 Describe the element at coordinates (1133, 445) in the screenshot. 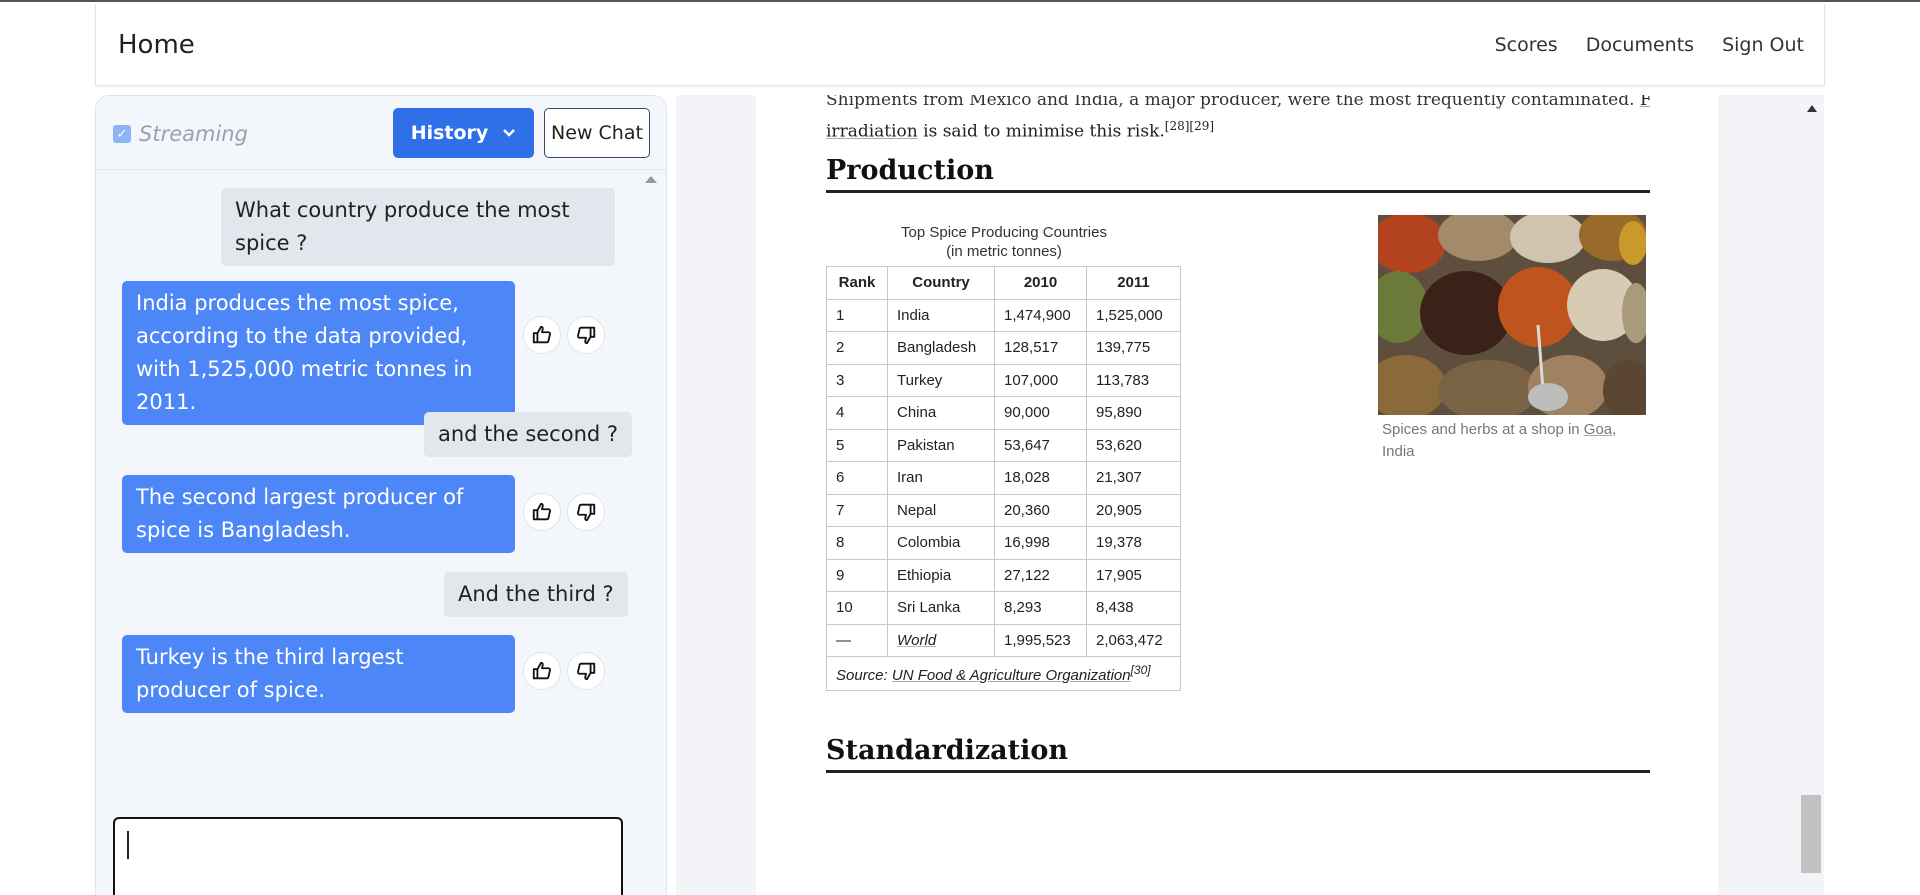

I see `cell-2011: 53,620` at that location.